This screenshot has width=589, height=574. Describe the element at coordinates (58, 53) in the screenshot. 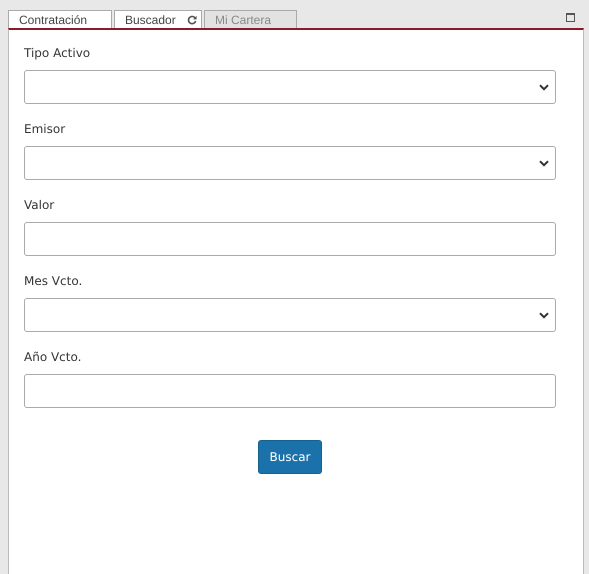

I see `field-label: Tipo Activo` at that location.